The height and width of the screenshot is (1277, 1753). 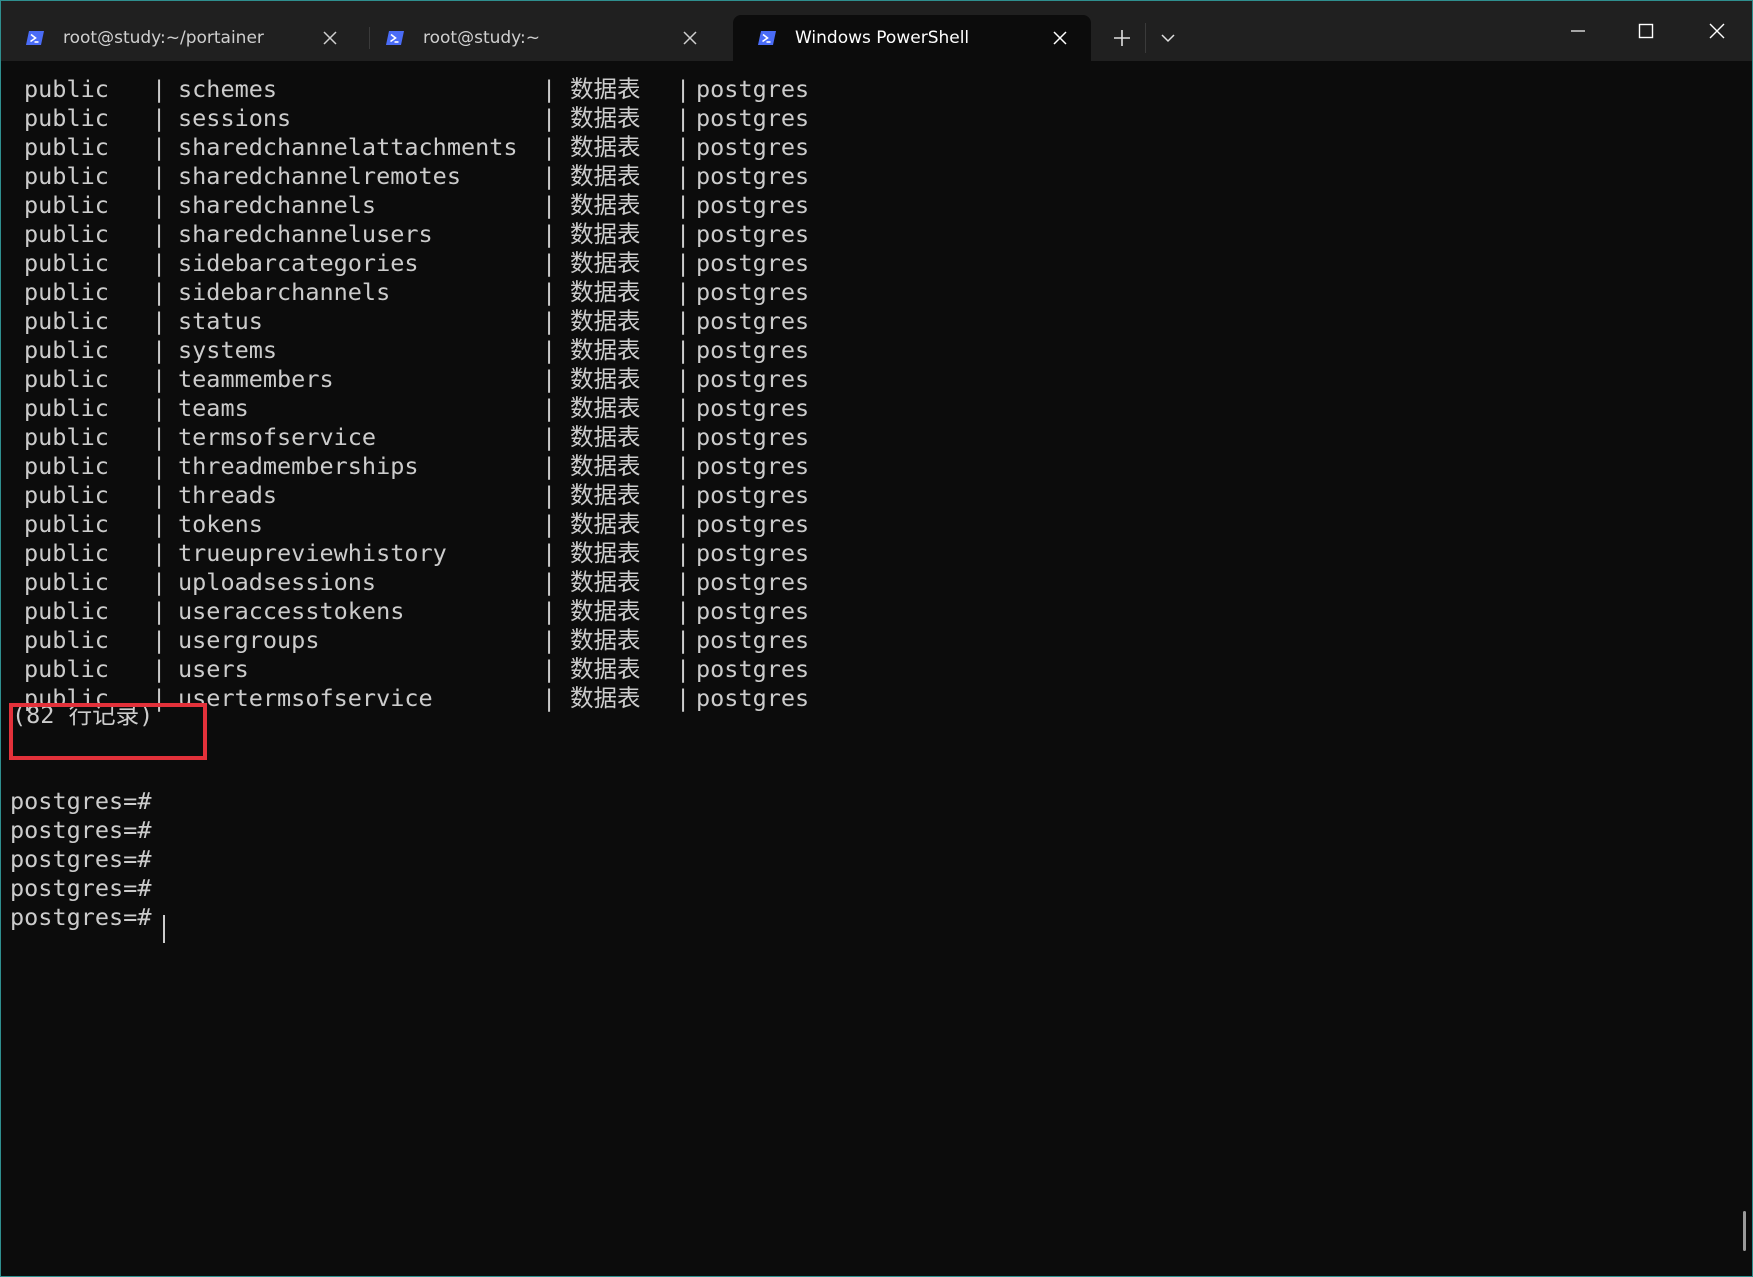 I want to click on minimize-button, so click(x=1578, y=31).